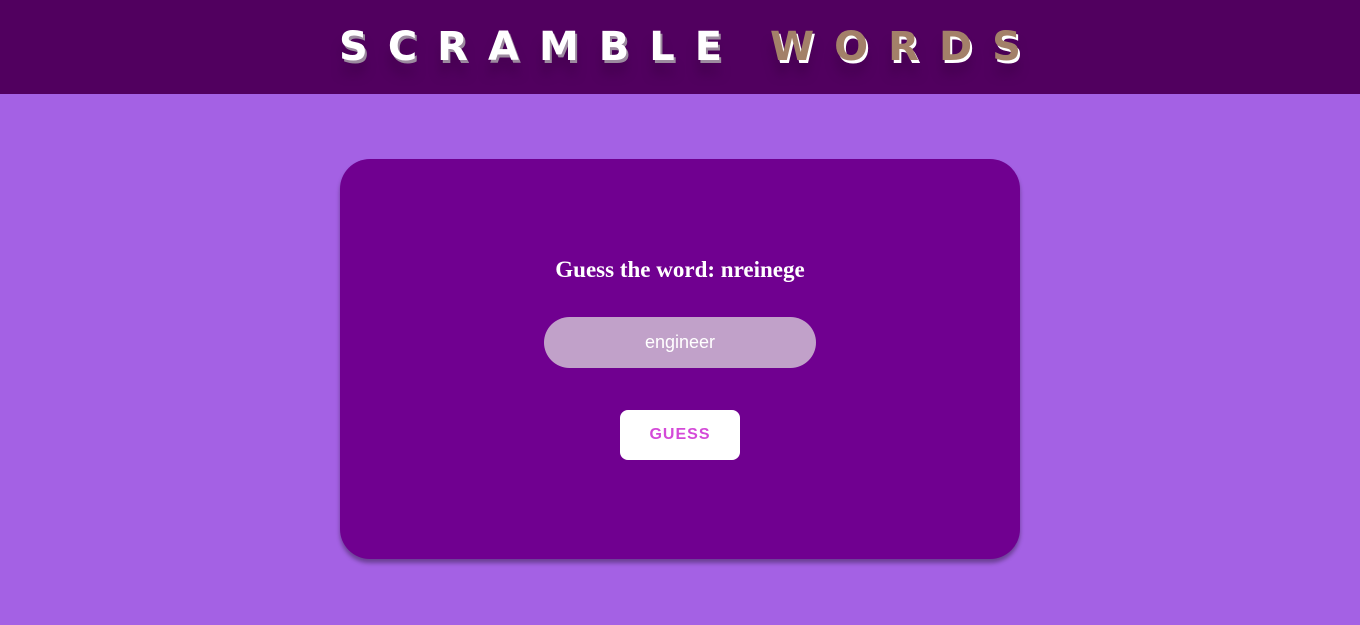 This screenshot has height=625, width=1360. I want to click on guess-input, so click(680, 342).